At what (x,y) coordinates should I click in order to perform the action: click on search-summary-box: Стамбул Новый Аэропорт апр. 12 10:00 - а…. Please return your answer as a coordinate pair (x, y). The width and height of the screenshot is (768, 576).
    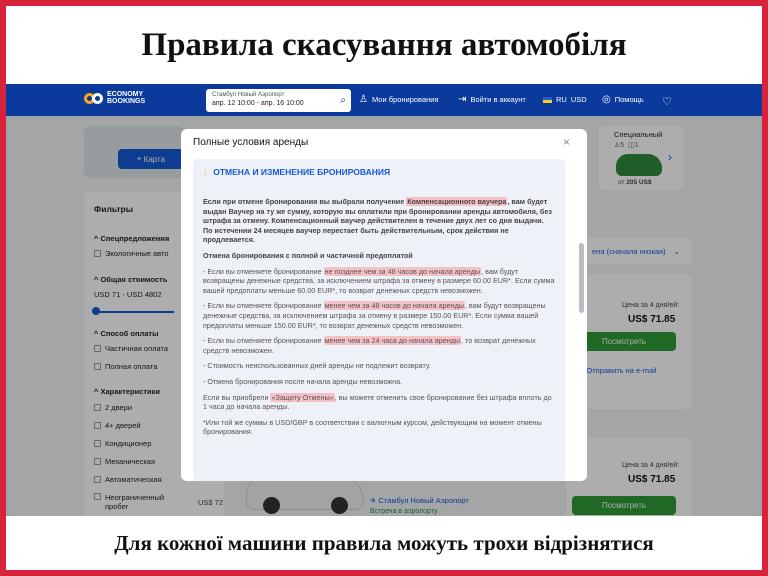
    Looking at the image, I should click on (278, 100).